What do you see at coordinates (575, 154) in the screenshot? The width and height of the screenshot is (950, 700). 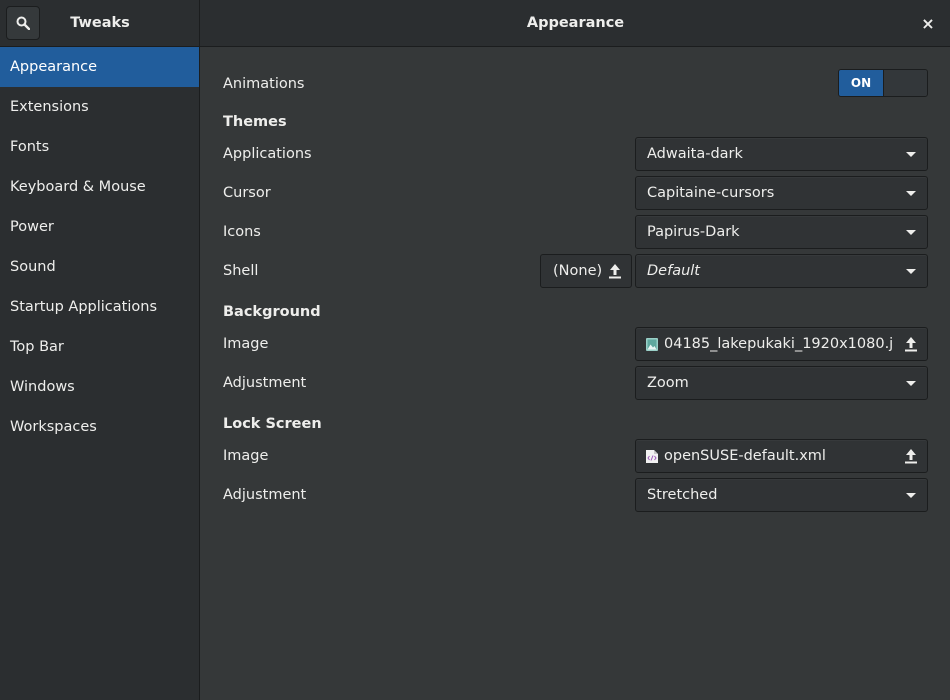 I see `applications-row: Applications Adwaita-dark` at bounding box center [575, 154].